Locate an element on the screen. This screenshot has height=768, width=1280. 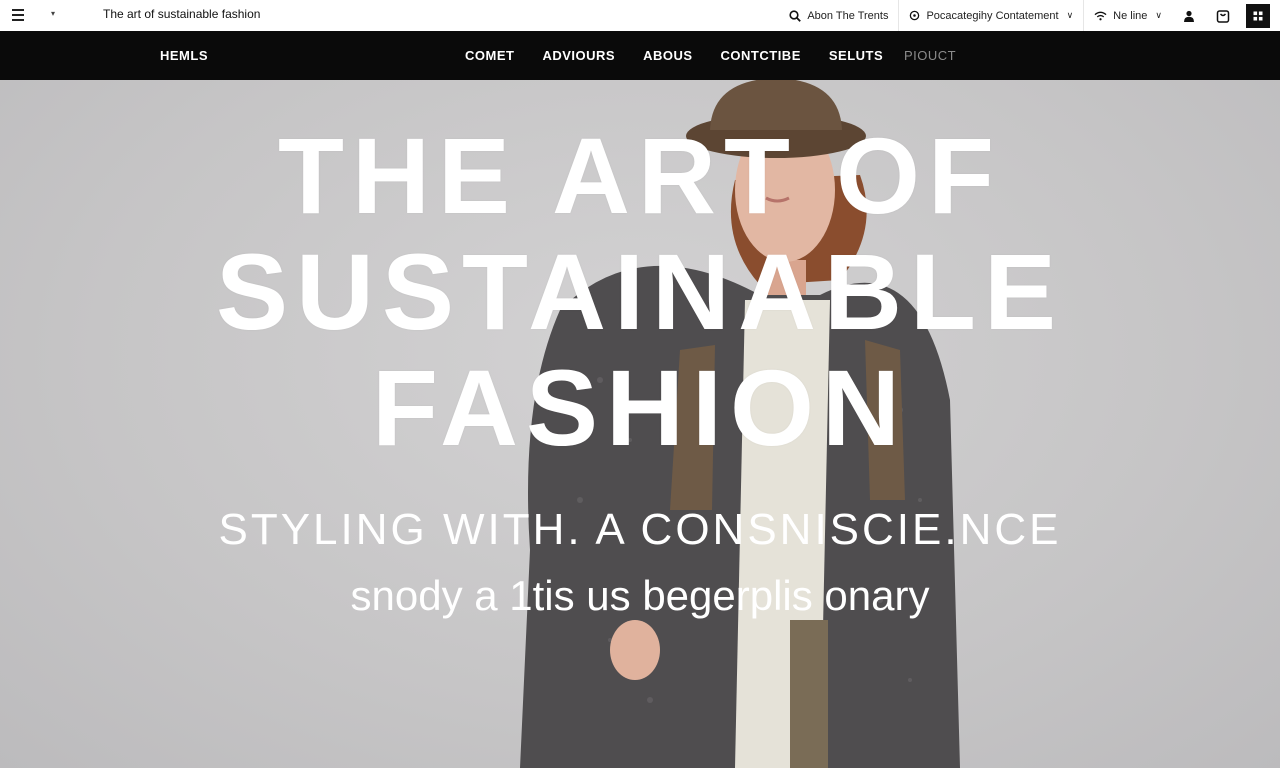
nav-link-pioucut: PIOUCT is located at coordinates (930, 55).